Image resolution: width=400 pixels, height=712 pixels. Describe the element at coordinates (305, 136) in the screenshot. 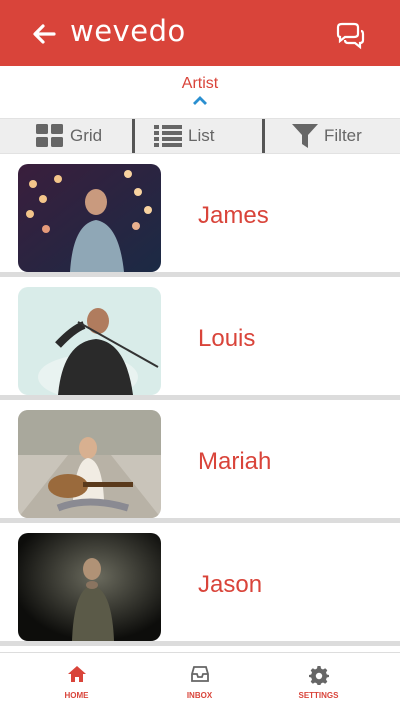

I see `filter-icon` at that location.